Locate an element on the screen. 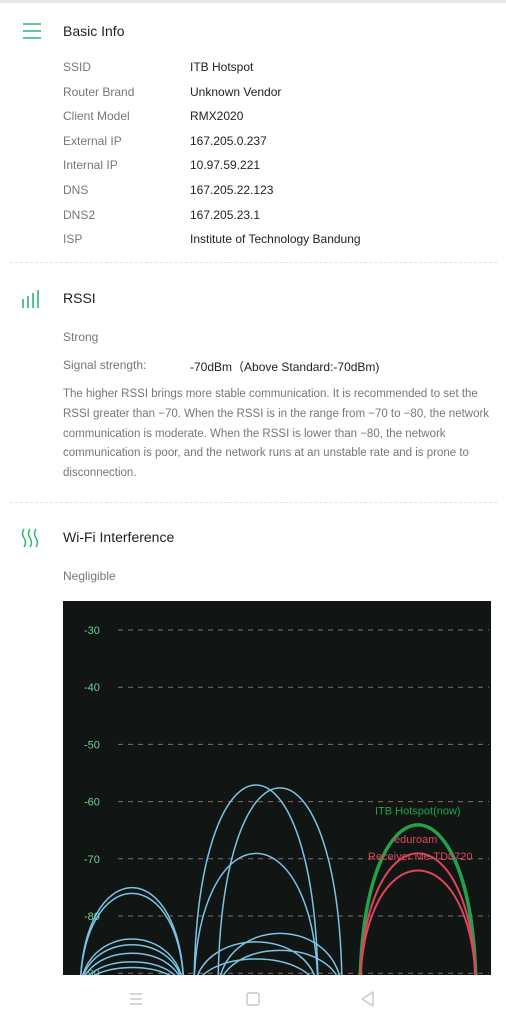 This screenshot has width=506, height=1024. info-key: External IP is located at coordinates (92, 140).